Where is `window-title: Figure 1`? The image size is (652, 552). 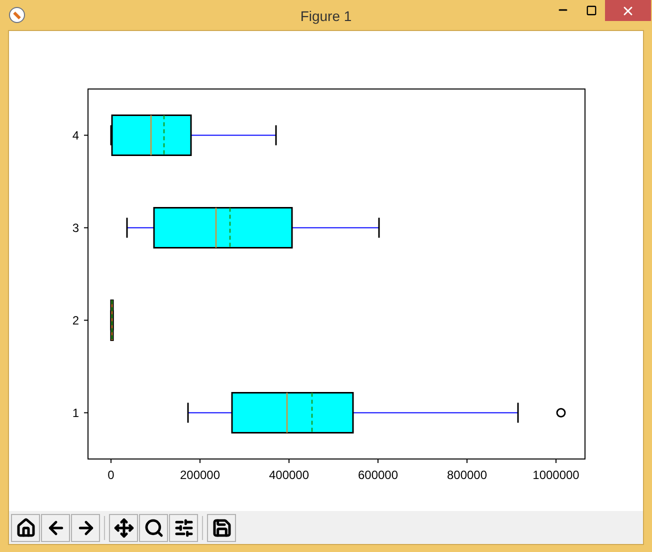
window-title: Figure 1 is located at coordinates (326, 16).